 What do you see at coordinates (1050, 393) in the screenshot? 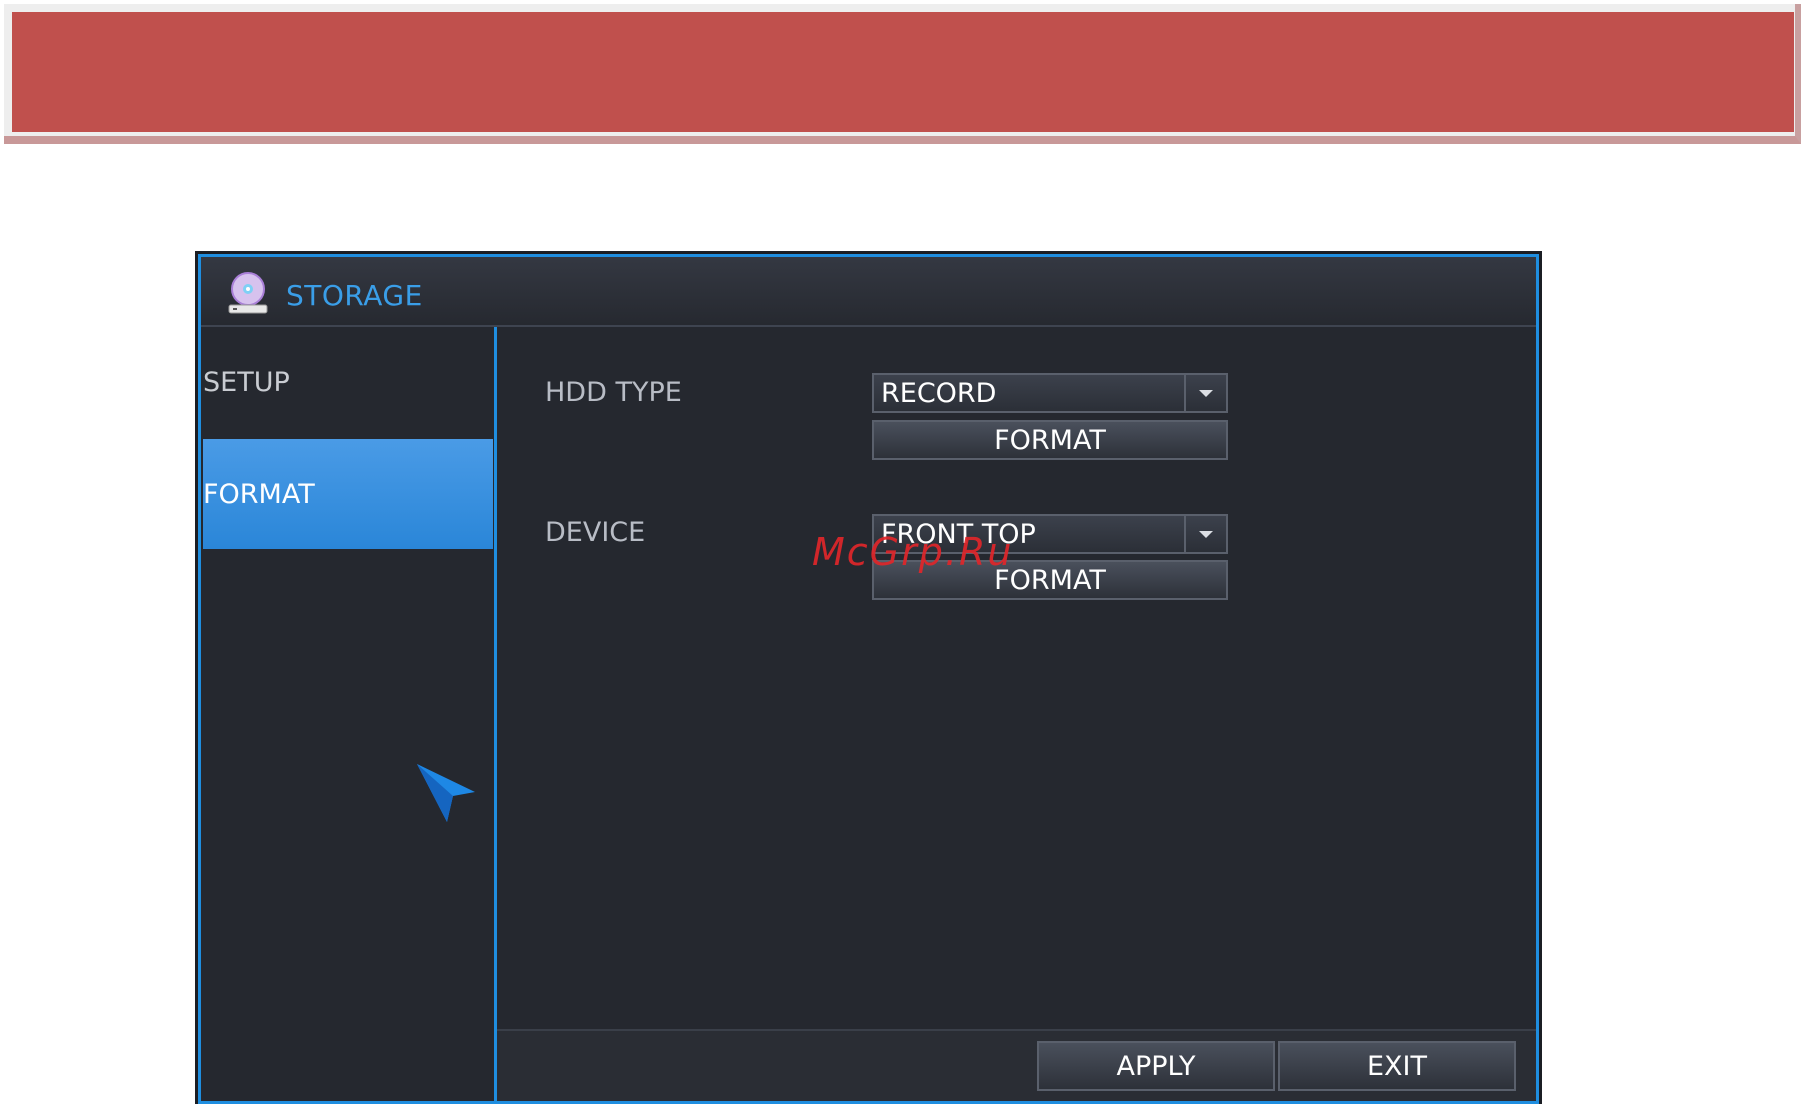
I see `hdd-type-select: RECORD` at bounding box center [1050, 393].